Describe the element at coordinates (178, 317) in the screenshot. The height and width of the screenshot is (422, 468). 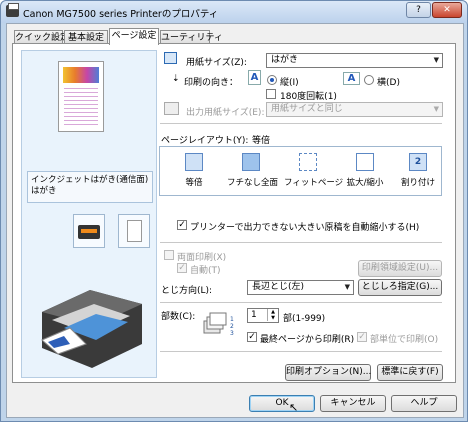
I see `copies-label: 部数(C):` at that location.